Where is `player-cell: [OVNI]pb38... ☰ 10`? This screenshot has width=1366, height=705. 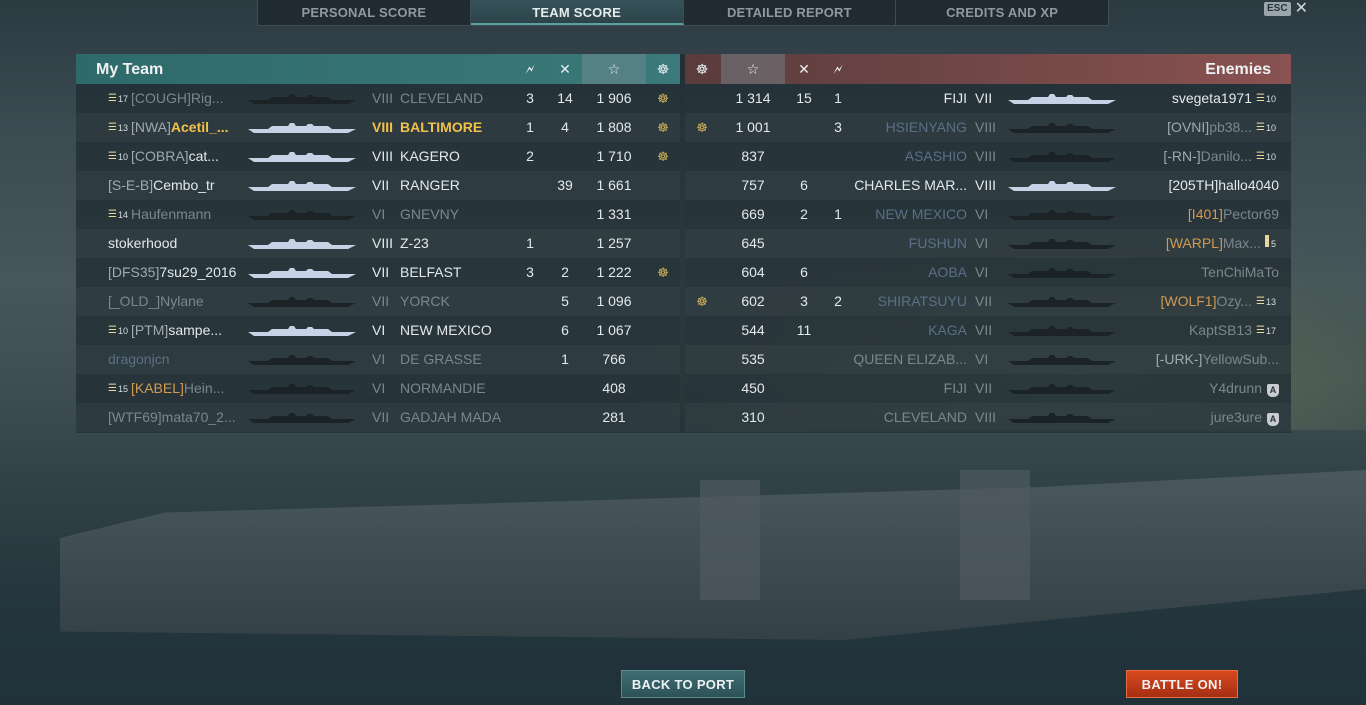 player-cell: [OVNI]pb38... ☰ 10 is located at coordinates (1202, 128).